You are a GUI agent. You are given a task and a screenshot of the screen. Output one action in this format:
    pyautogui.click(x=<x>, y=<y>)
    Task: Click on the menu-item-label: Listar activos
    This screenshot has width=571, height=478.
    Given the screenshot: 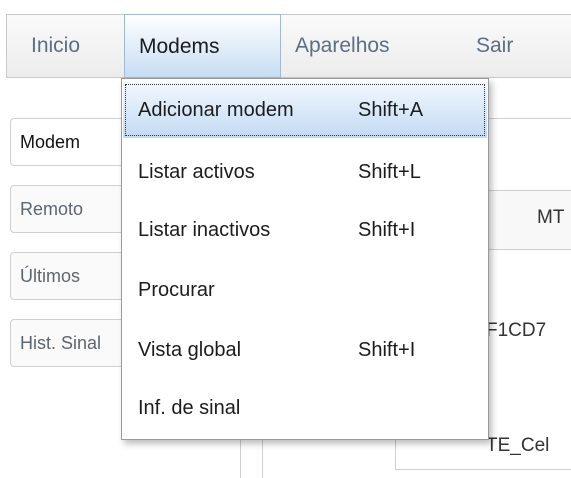 What is the action you would take?
    pyautogui.click(x=196, y=172)
    